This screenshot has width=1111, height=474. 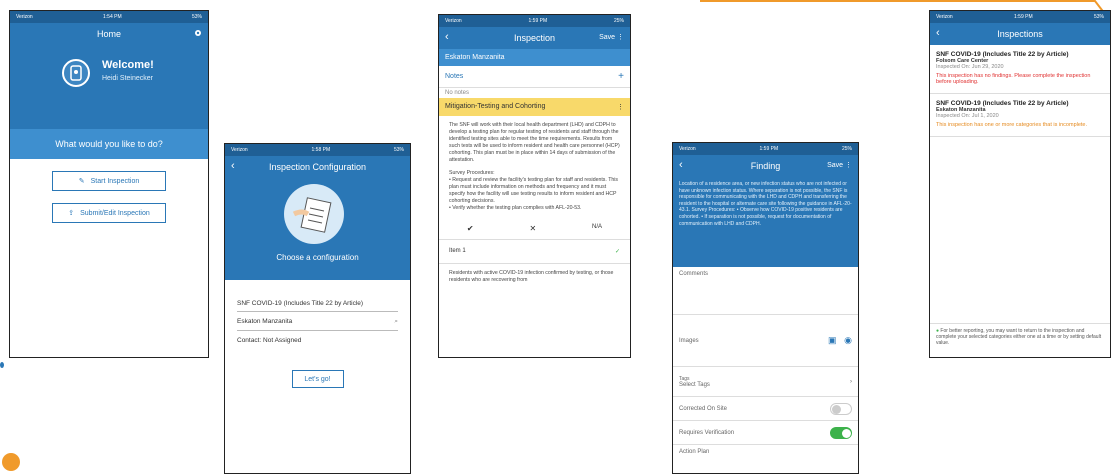 I want to click on welcome-hero: Welcome! Heidi Steinecker, so click(x=109, y=87).